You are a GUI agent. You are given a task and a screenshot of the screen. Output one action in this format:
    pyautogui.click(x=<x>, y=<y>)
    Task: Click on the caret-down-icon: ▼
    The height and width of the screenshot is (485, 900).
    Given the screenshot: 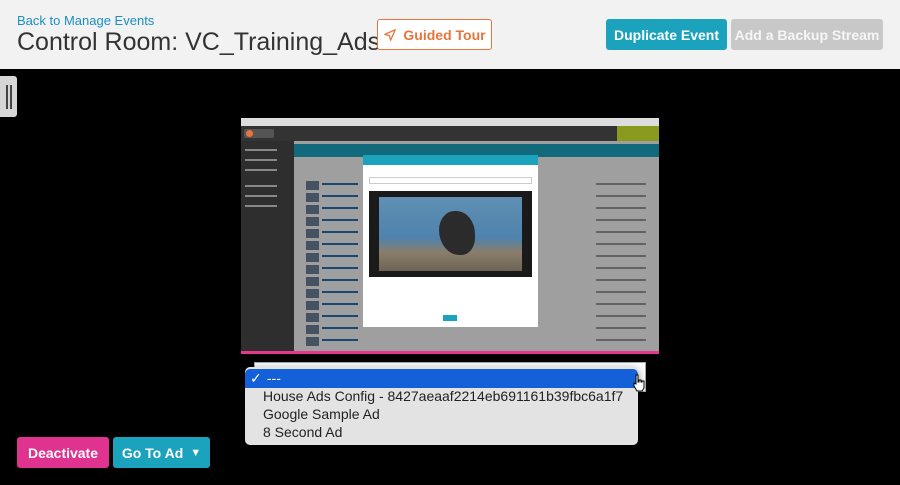 What is the action you would take?
    pyautogui.click(x=196, y=452)
    